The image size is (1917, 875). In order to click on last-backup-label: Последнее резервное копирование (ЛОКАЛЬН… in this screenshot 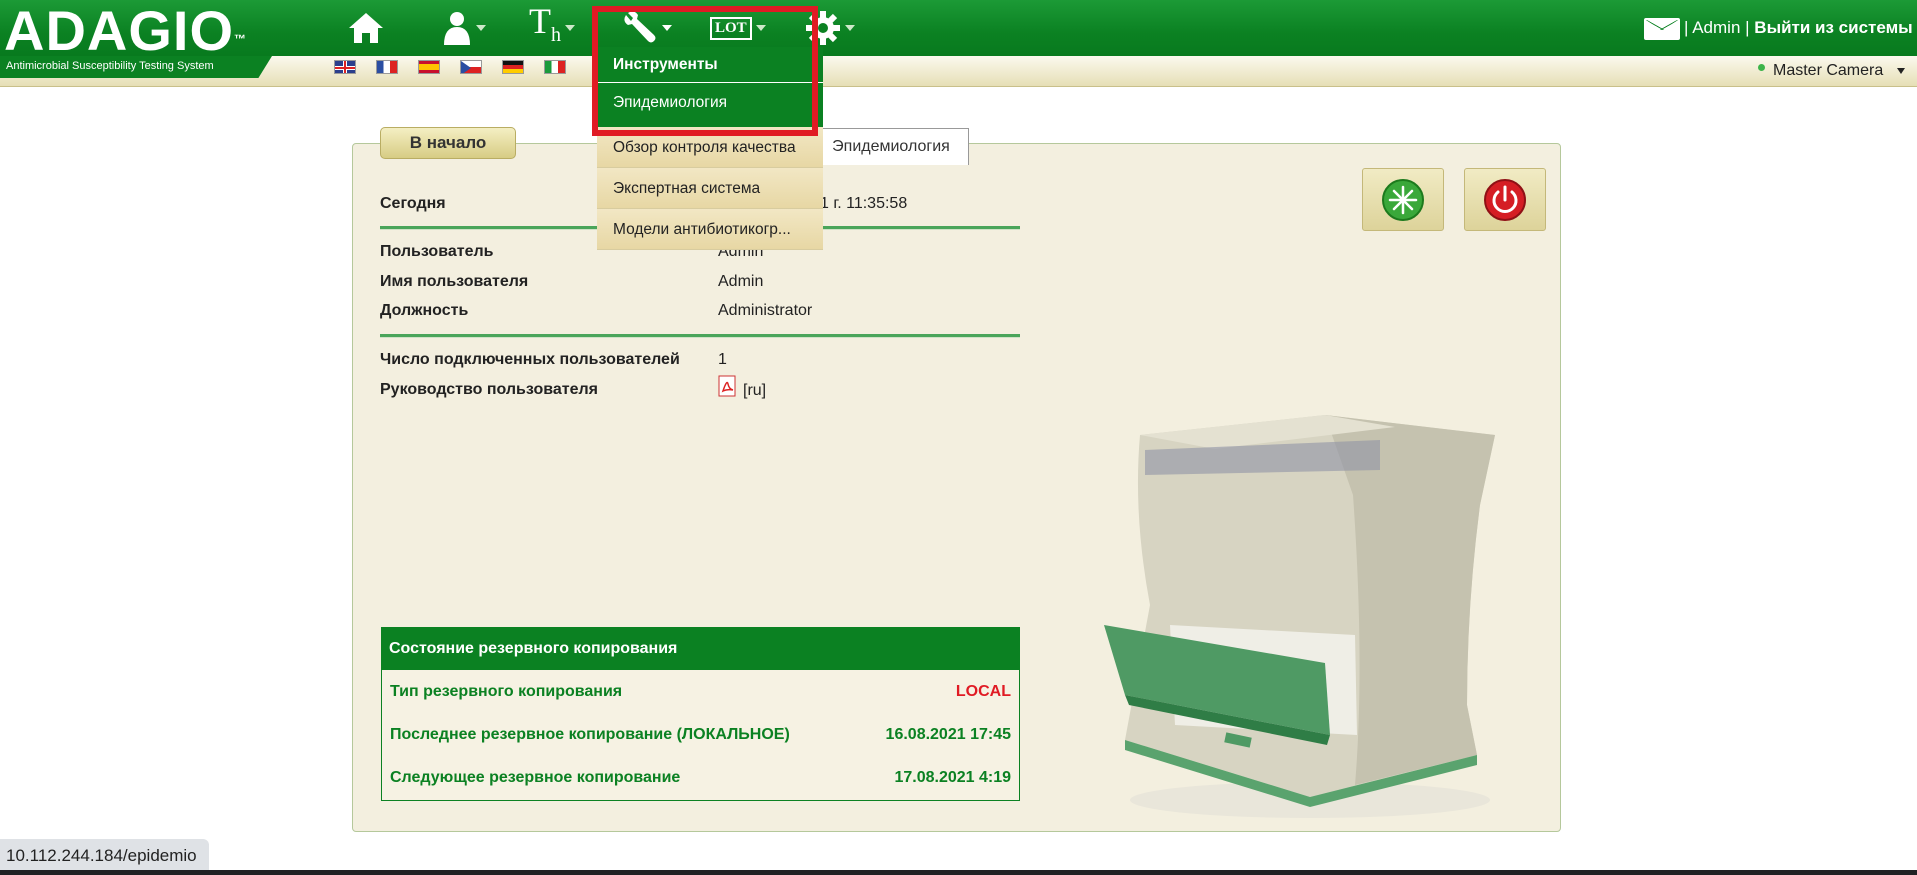, I will do `click(590, 734)`.